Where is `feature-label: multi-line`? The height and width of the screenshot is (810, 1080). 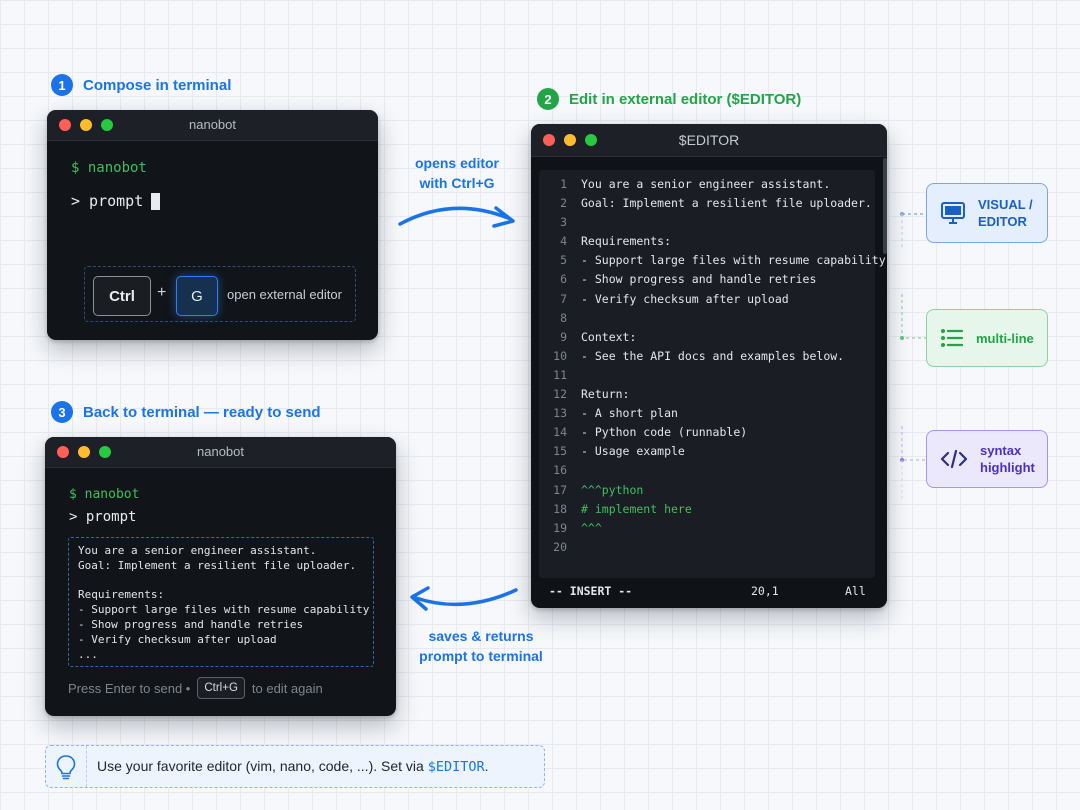
feature-label: multi-line is located at coordinates (1005, 338).